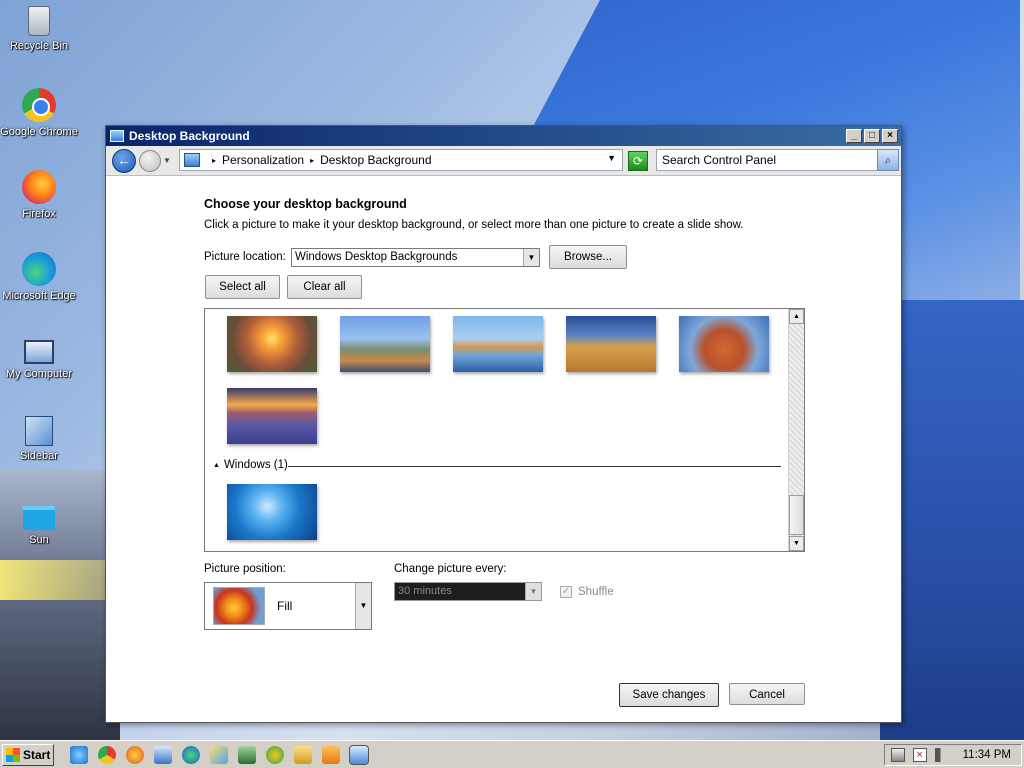 The width and height of the screenshot is (1024, 768). I want to click on search-input: Search Control Panel, so click(767, 160).